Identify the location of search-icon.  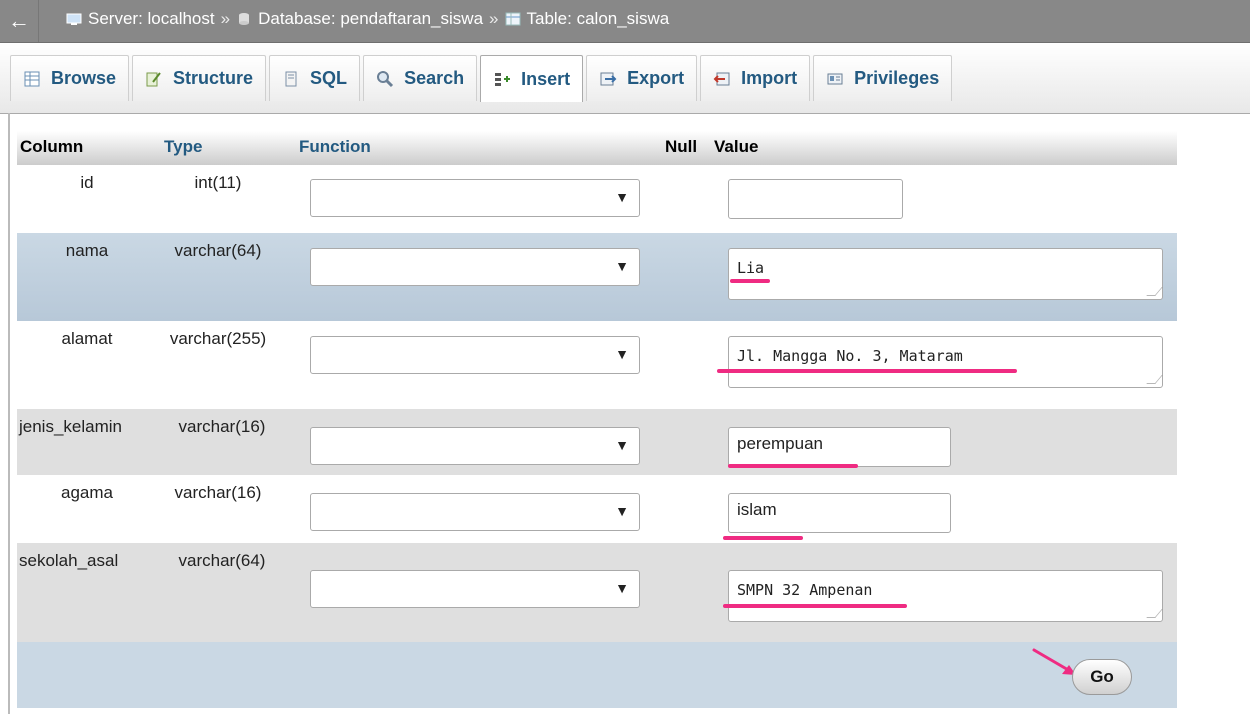
(385, 78).